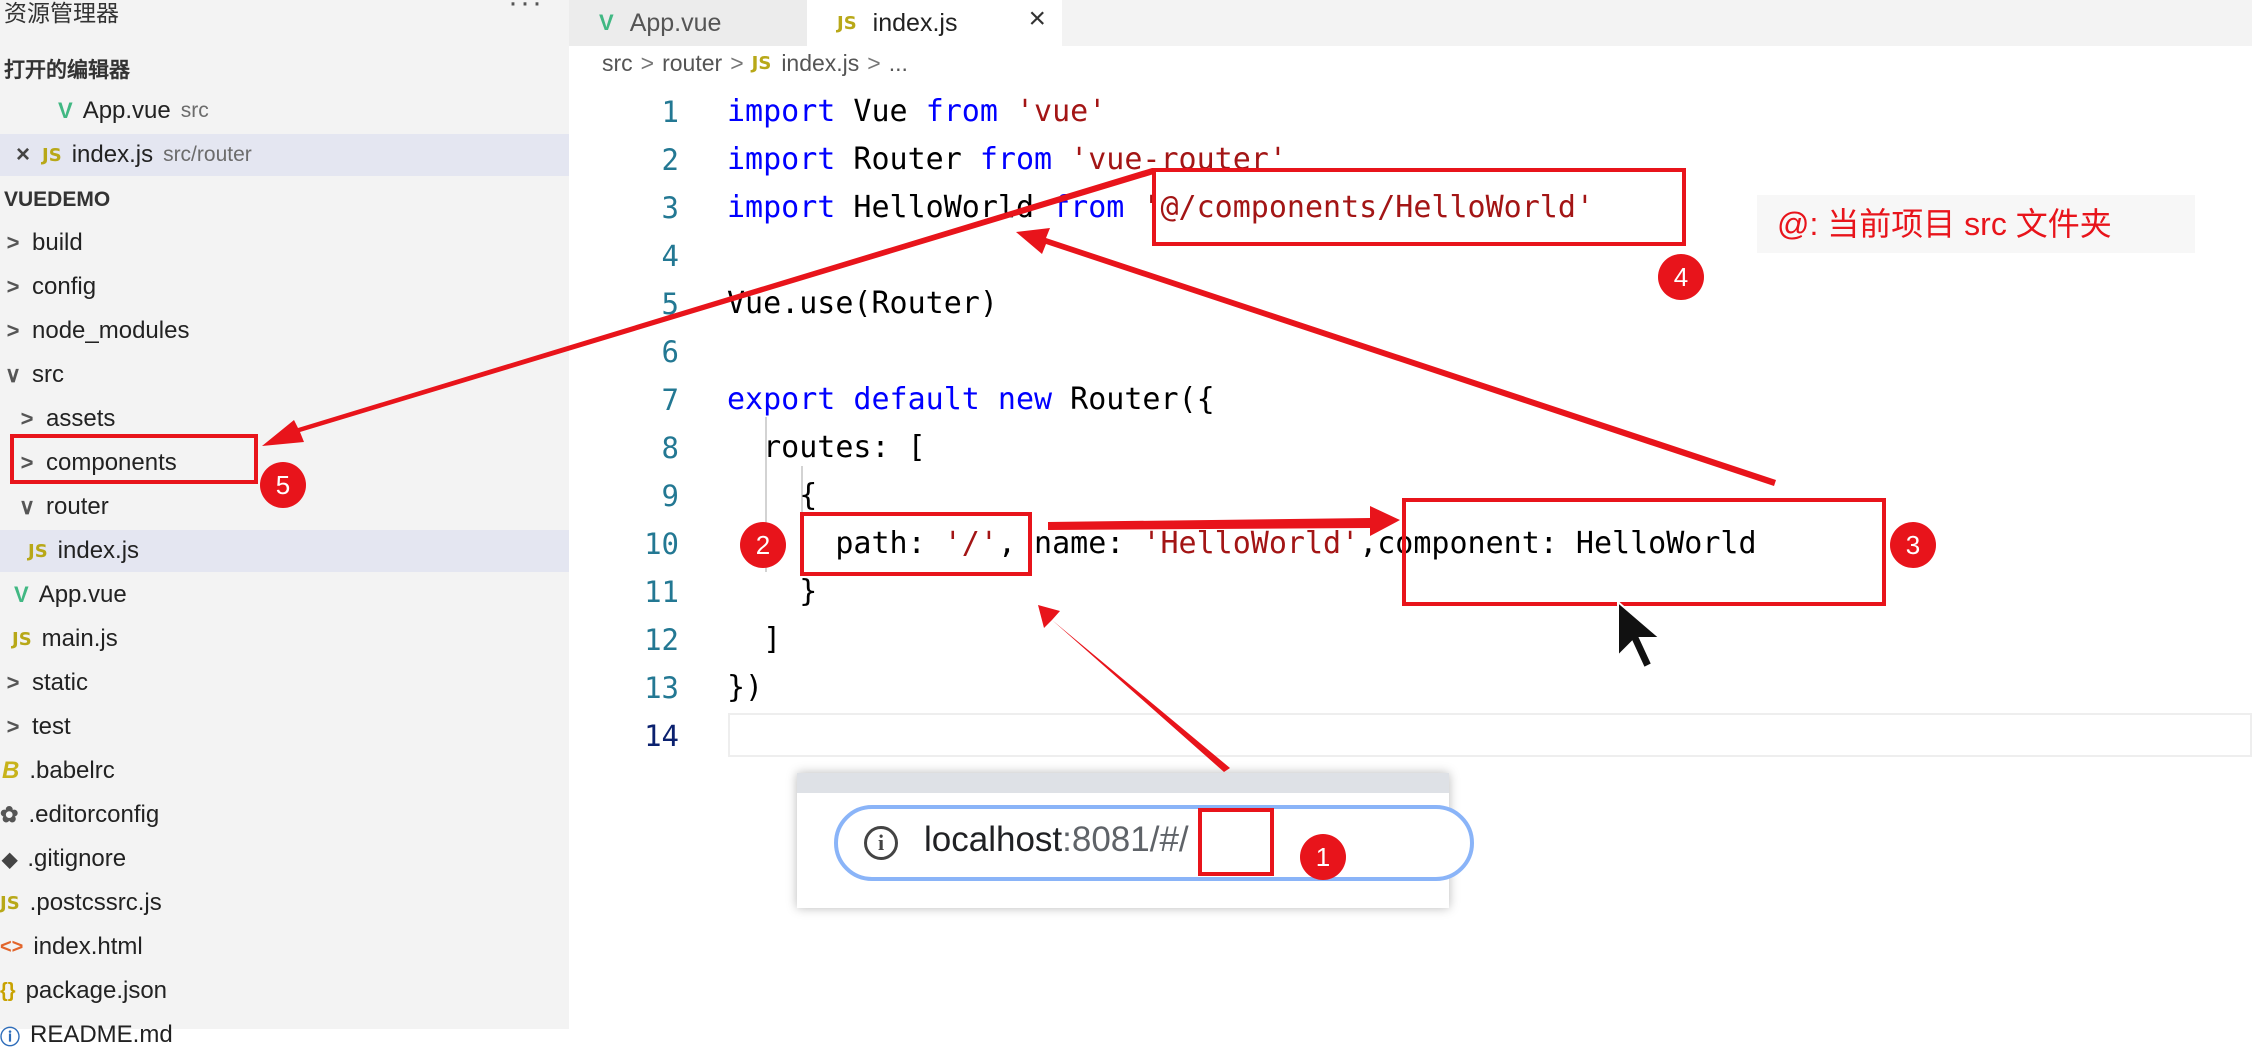 This screenshot has height=1056, width=2252. I want to click on tree-item-postcssrc: JS .postcssrc.js, so click(284, 903).